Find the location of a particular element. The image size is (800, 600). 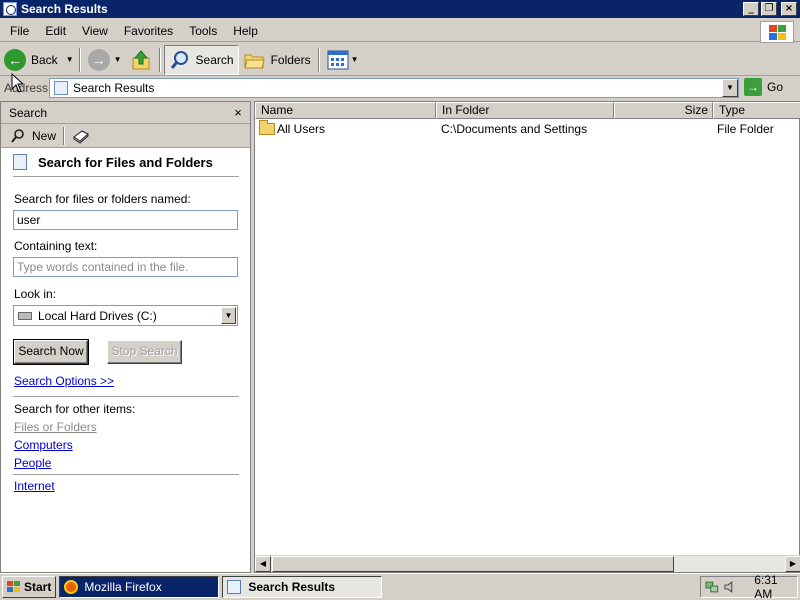

taskbar-item-label: Mozilla Firefox is located at coordinates (123, 587).